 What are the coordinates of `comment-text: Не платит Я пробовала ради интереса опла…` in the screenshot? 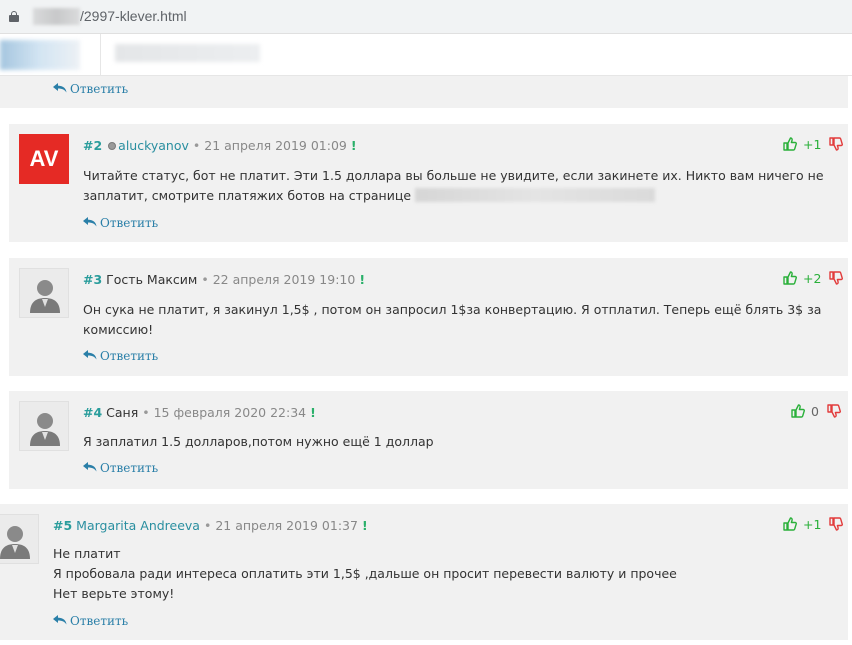 It's located at (365, 573).